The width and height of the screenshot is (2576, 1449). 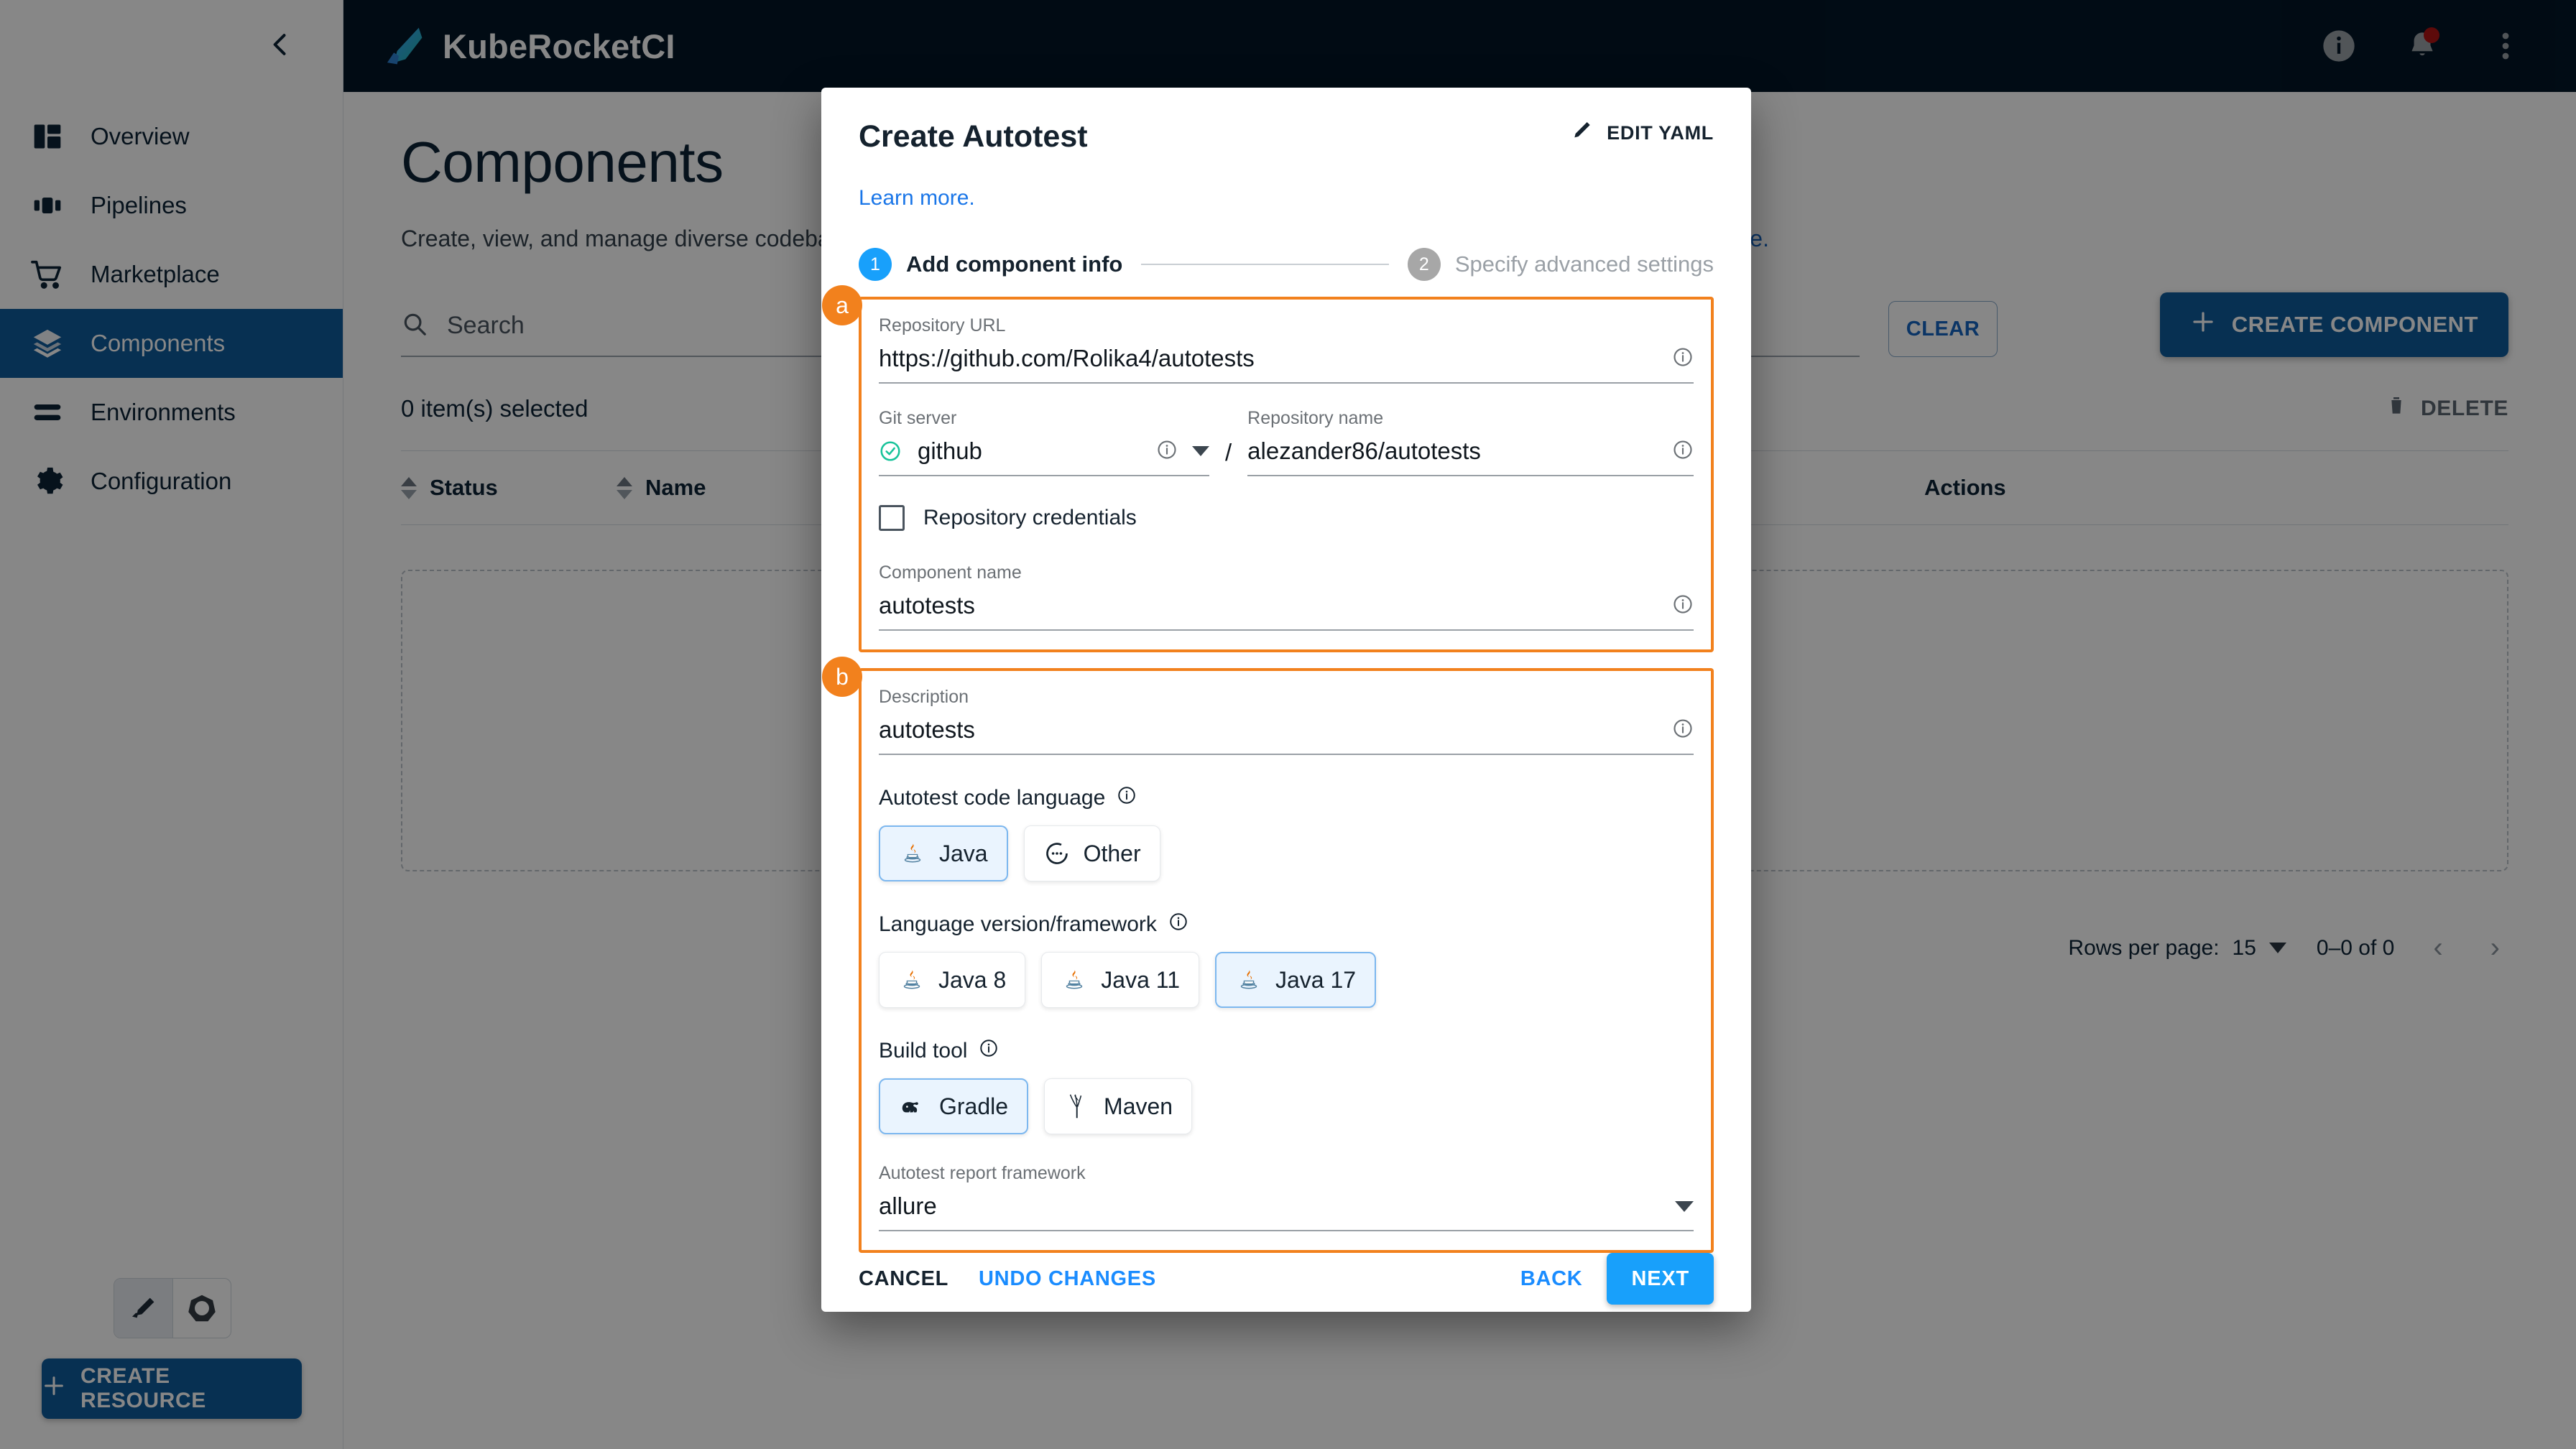 I want to click on field-label: Autotest report framework, so click(x=982, y=1173).